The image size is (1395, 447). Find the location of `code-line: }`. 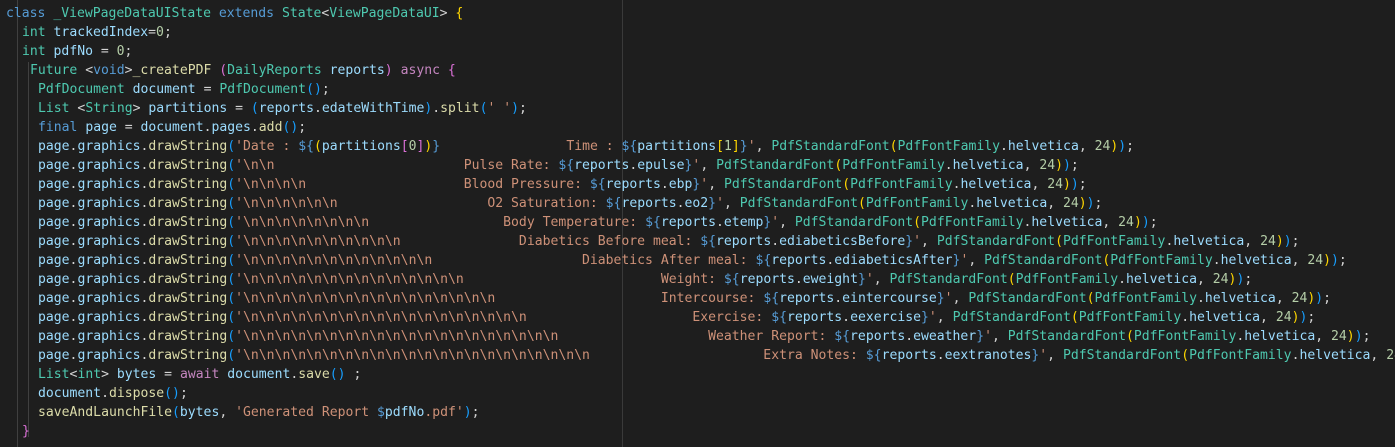

code-line: } is located at coordinates (26, 431).